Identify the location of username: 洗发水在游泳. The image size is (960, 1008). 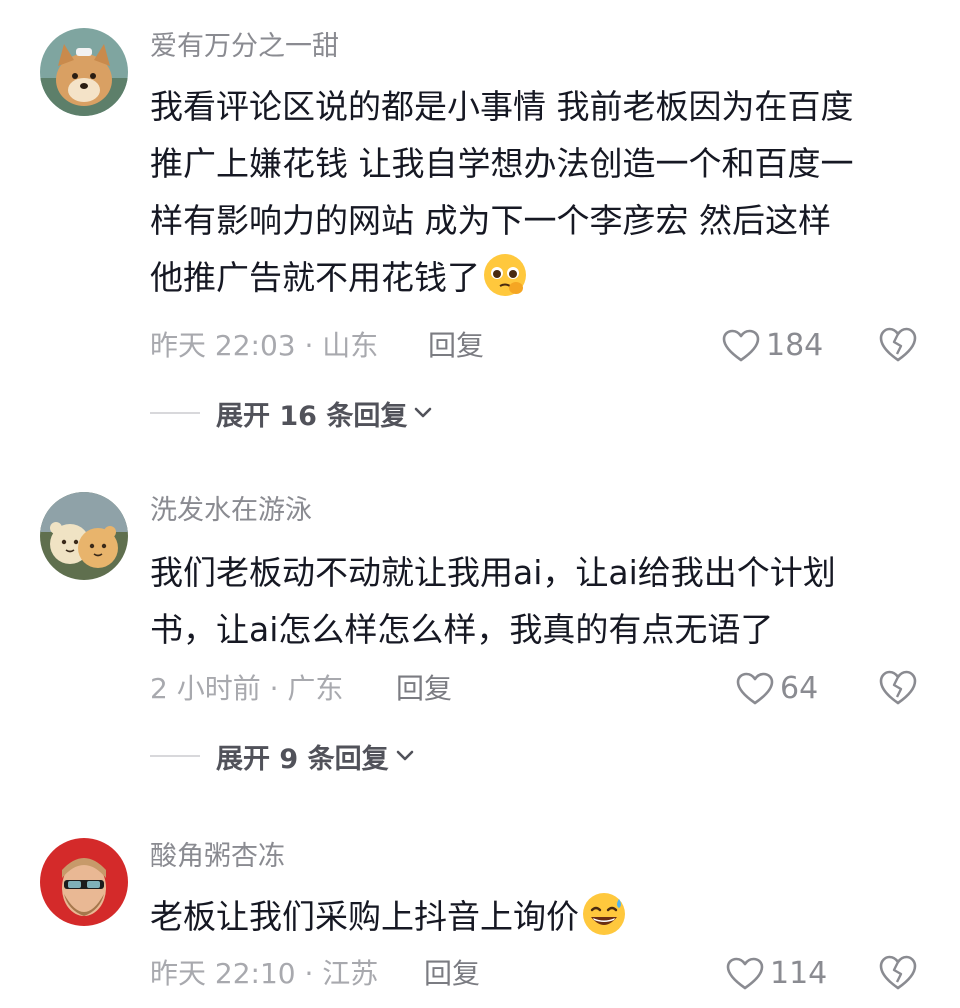
(231, 511).